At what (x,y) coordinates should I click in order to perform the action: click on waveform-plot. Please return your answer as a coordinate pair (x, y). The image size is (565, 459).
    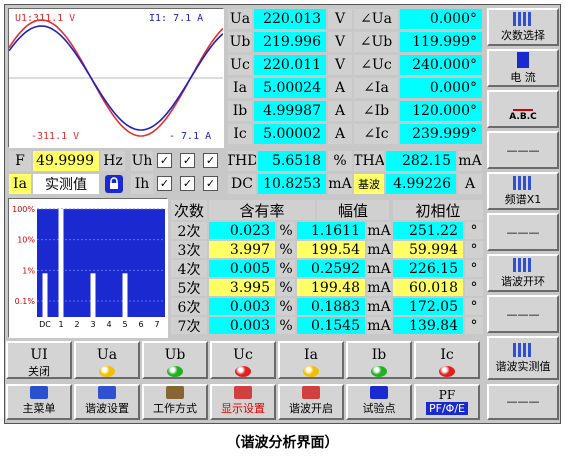
    Looking at the image, I should click on (116, 78).